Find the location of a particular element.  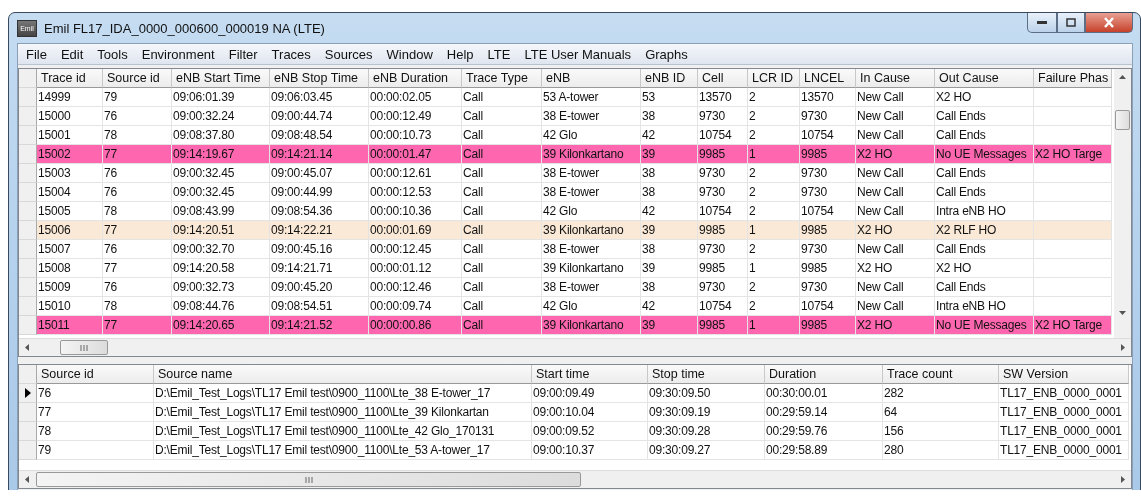

column-header: eNB ID is located at coordinates (669, 78).